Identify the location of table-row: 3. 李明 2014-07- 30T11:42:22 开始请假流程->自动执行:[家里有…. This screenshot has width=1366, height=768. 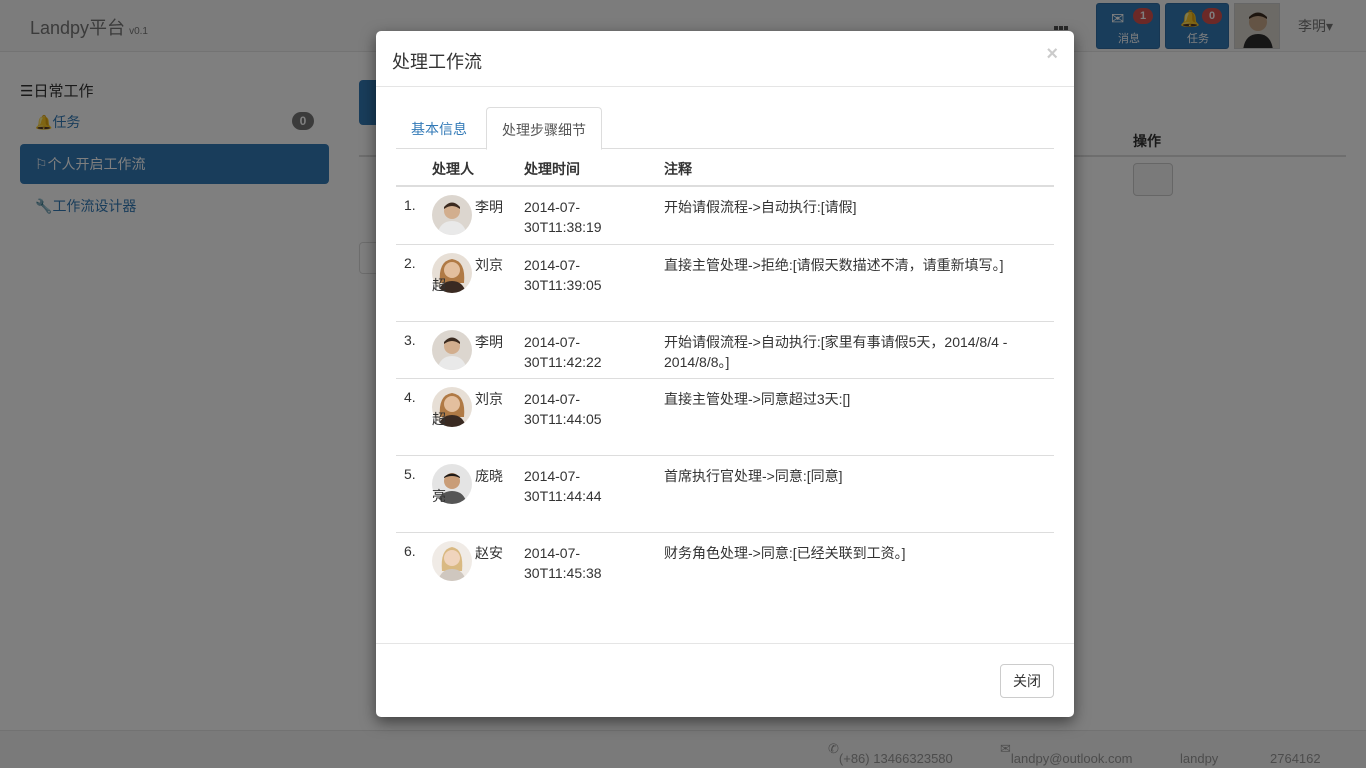
(725, 349).